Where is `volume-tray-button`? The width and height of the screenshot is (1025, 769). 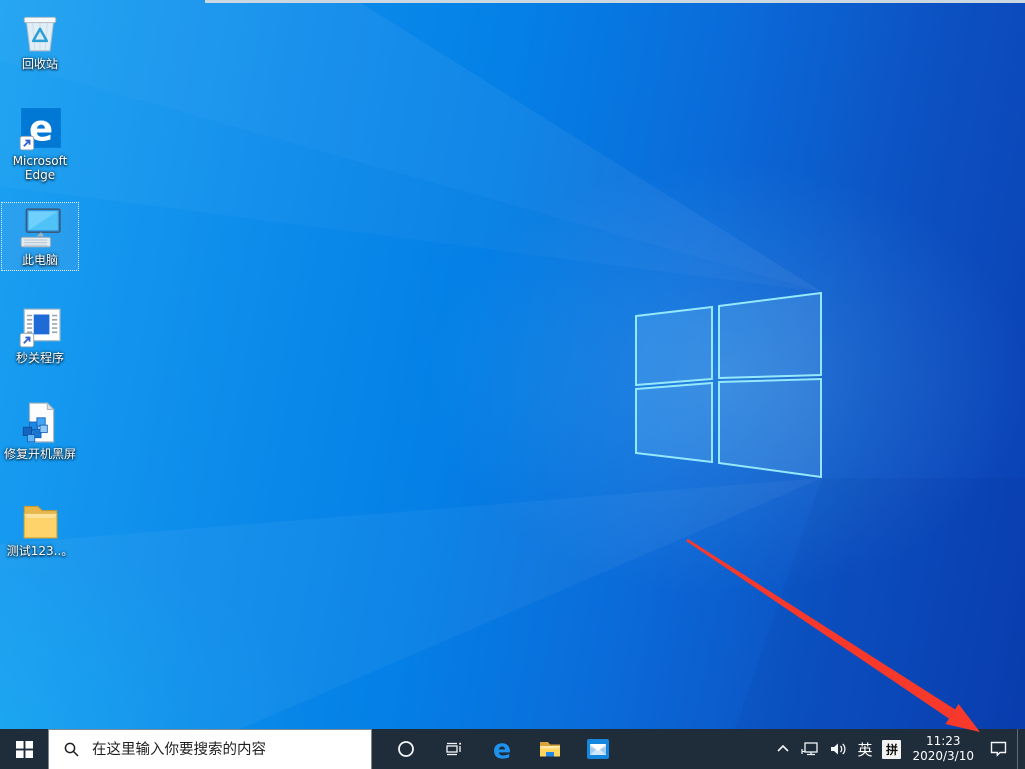 volume-tray-button is located at coordinates (838, 749).